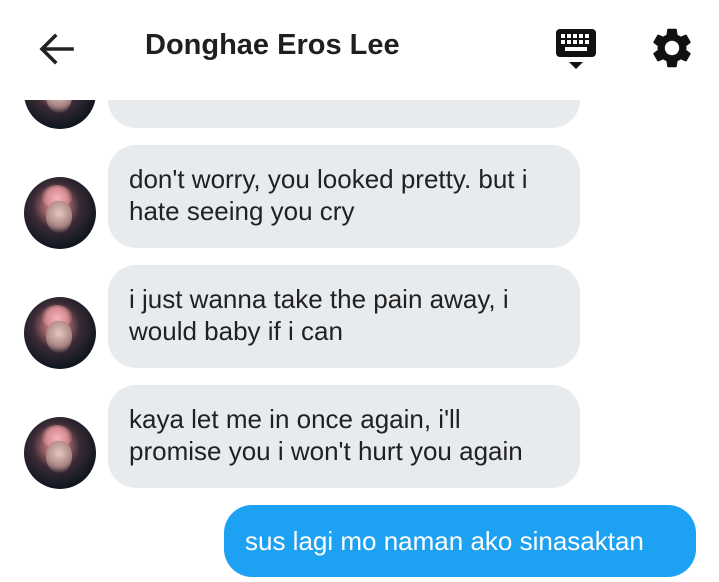 Image resolution: width=719 pixels, height=582 pixels. I want to click on back-button, so click(56, 49).